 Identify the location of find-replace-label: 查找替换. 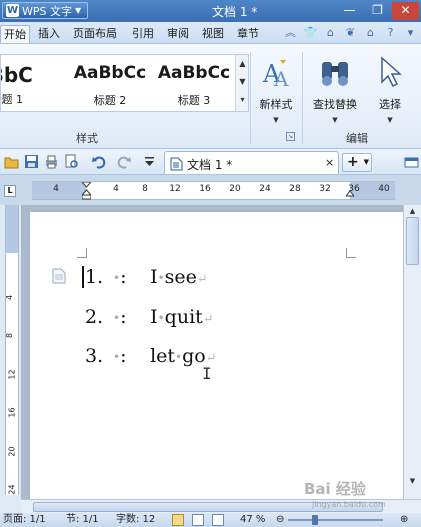
(335, 104).